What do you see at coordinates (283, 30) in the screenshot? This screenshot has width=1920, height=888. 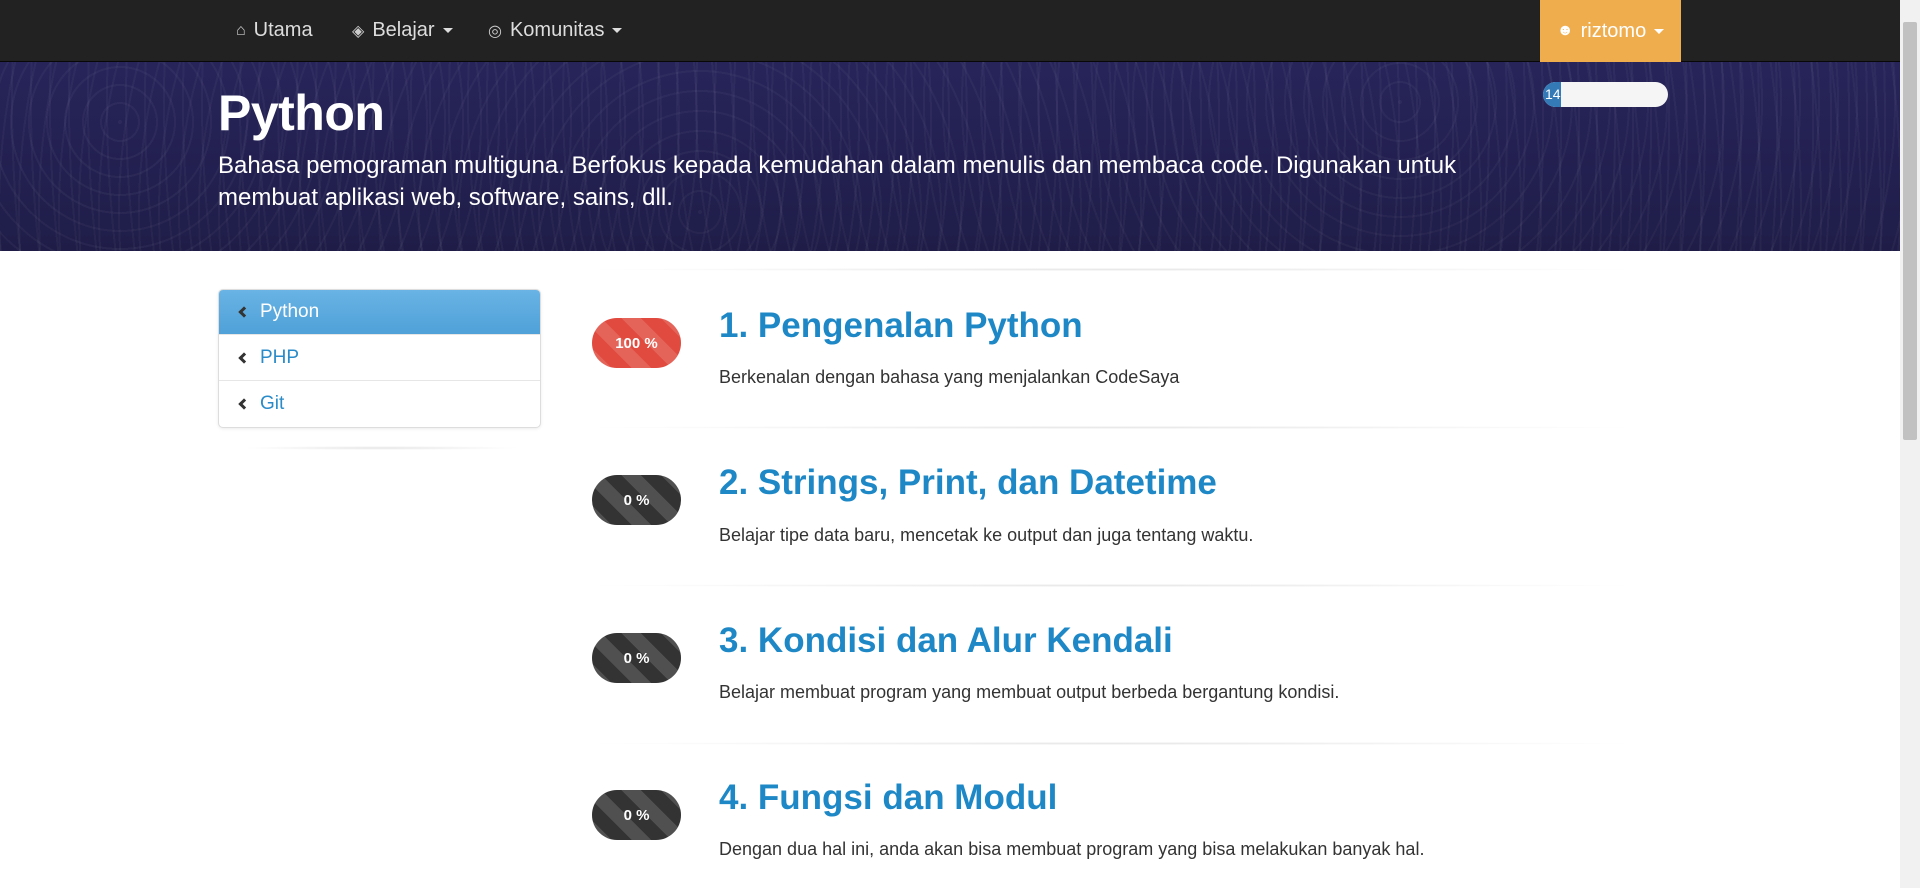 I see `nav-item-label: Utama` at bounding box center [283, 30].